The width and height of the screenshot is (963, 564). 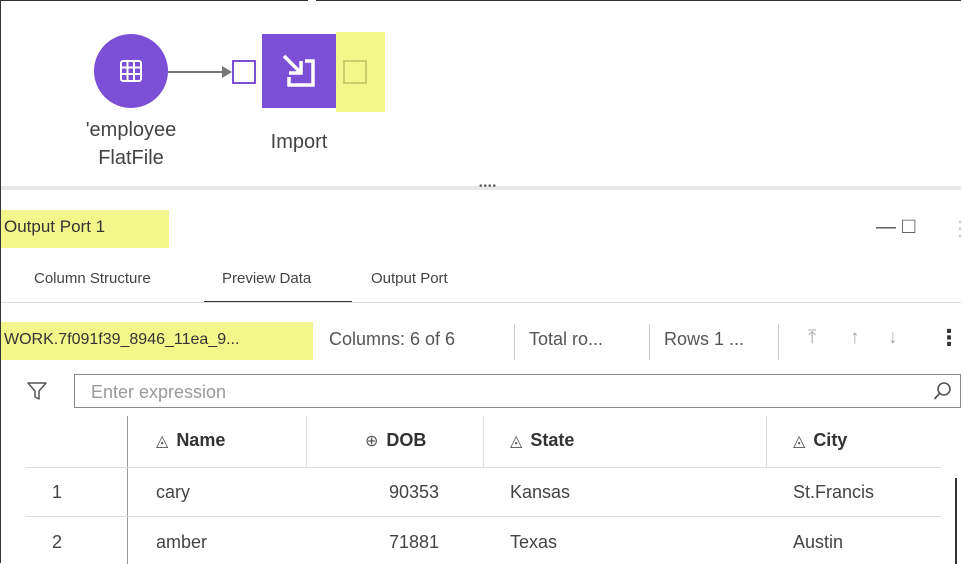 What do you see at coordinates (409, 278) in the screenshot?
I see `tab-output-port: Output Port` at bounding box center [409, 278].